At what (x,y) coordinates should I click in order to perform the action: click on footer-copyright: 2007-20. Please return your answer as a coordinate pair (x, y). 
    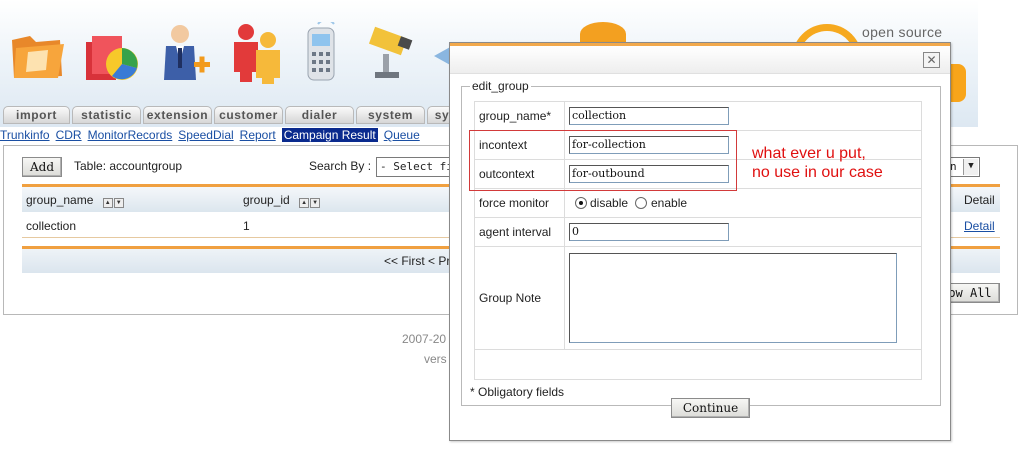
    Looking at the image, I should click on (424, 339).